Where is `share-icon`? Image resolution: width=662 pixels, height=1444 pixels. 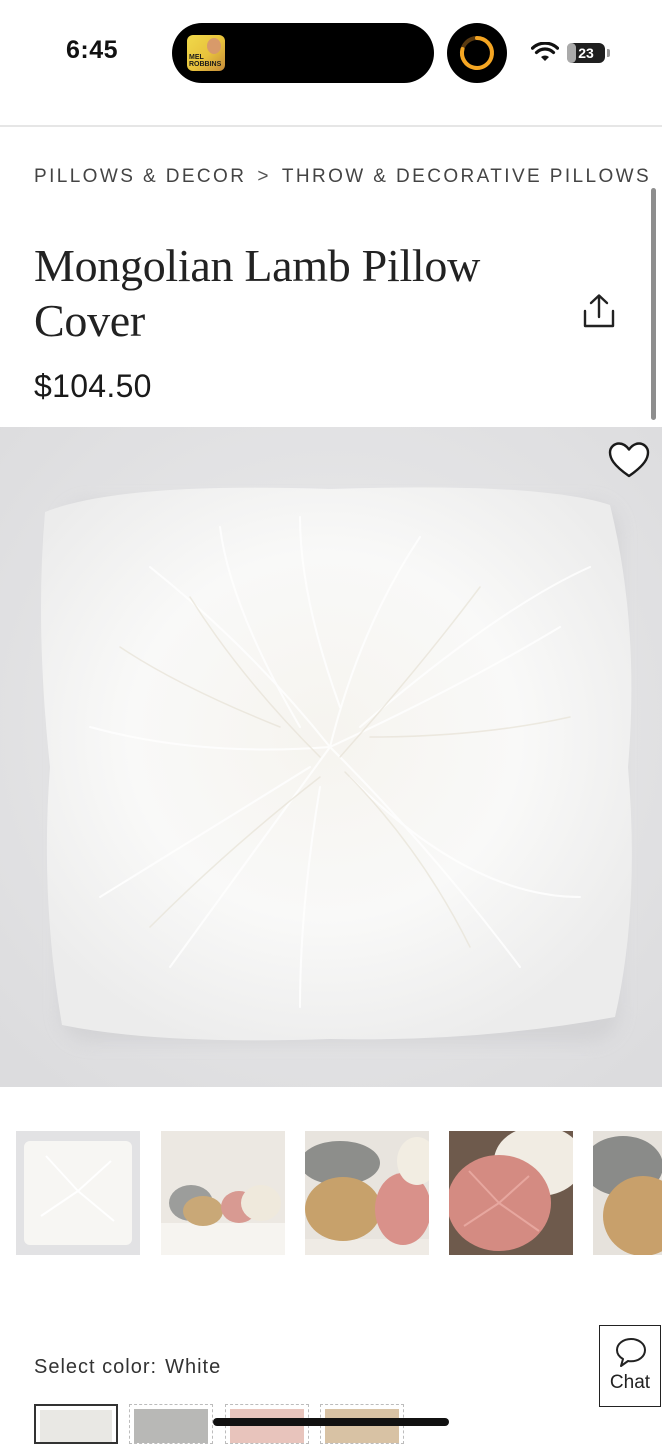 share-icon is located at coordinates (599, 312).